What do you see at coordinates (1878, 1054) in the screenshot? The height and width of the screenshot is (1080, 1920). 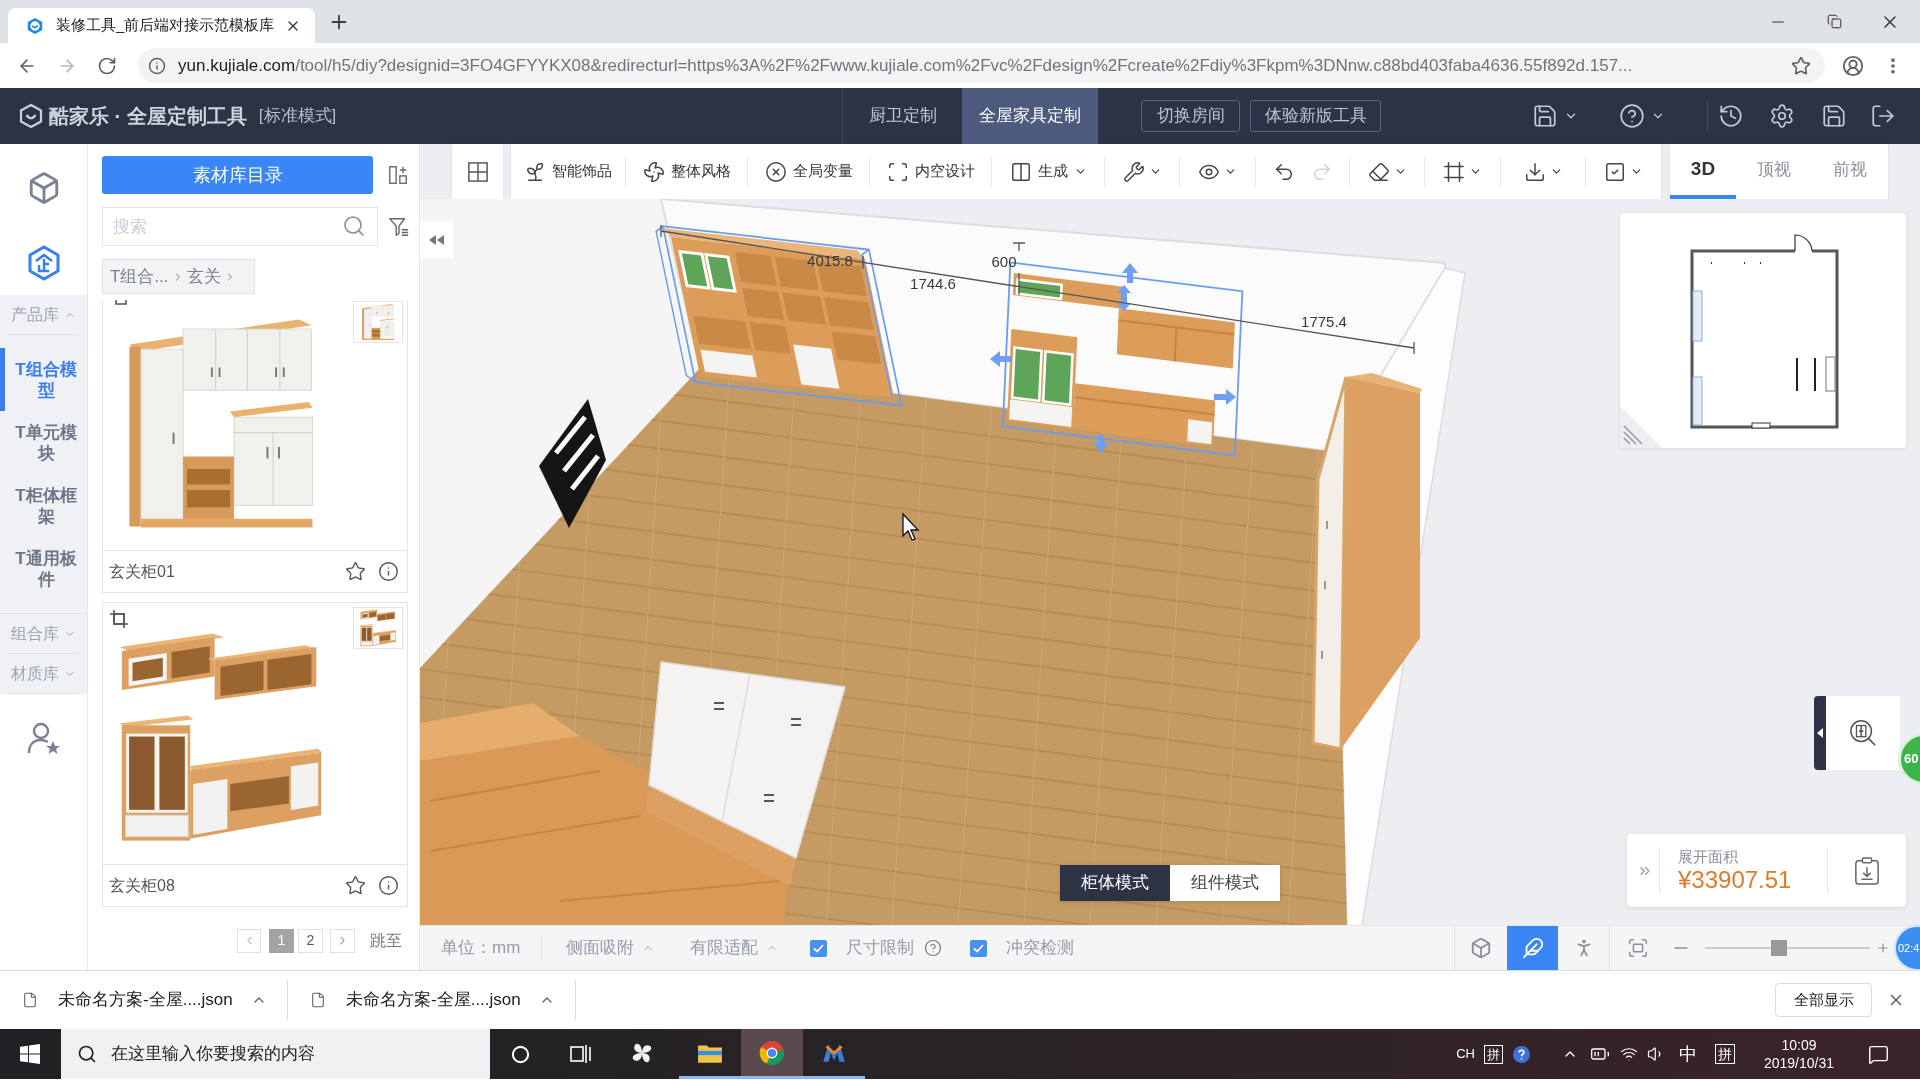 I see `notification-icon` at bounding box center [1878, 1054].